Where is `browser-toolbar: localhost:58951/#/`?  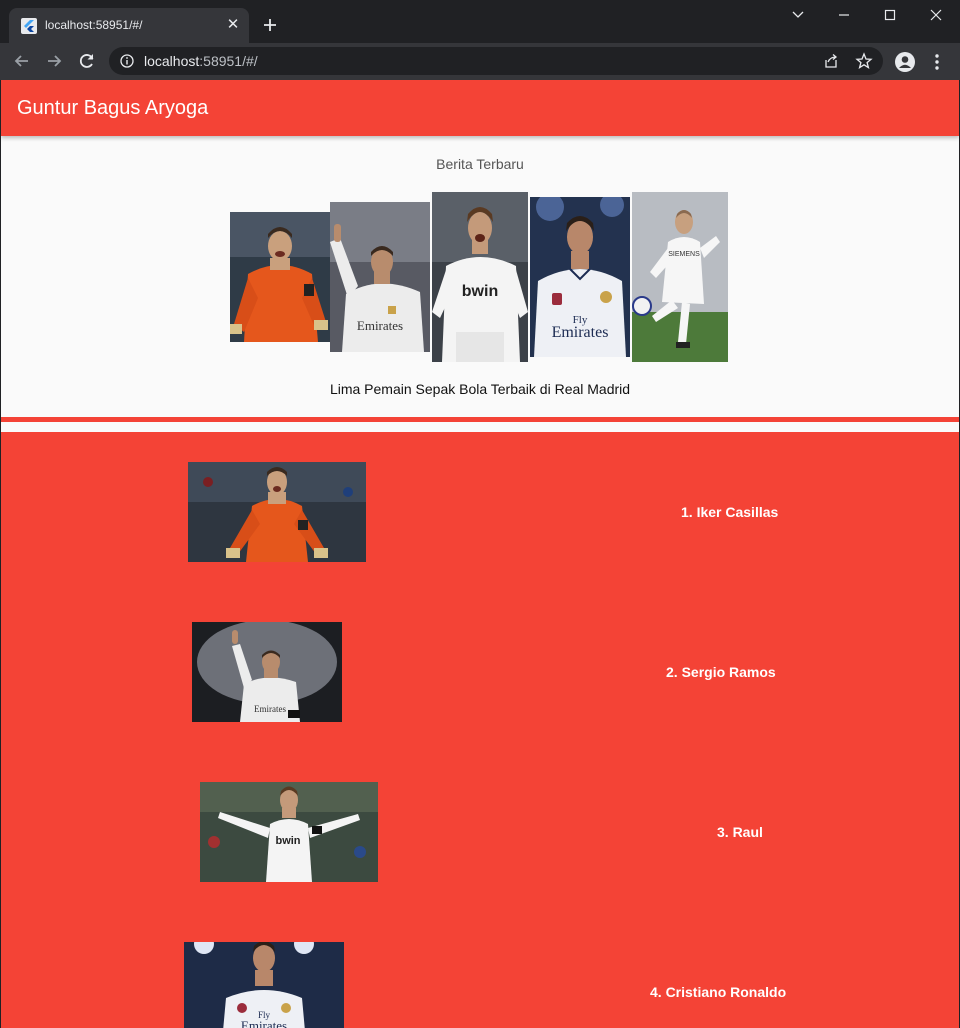
browser-toolbar: localhost:58951/#/ is located at coordinates (480, 61).